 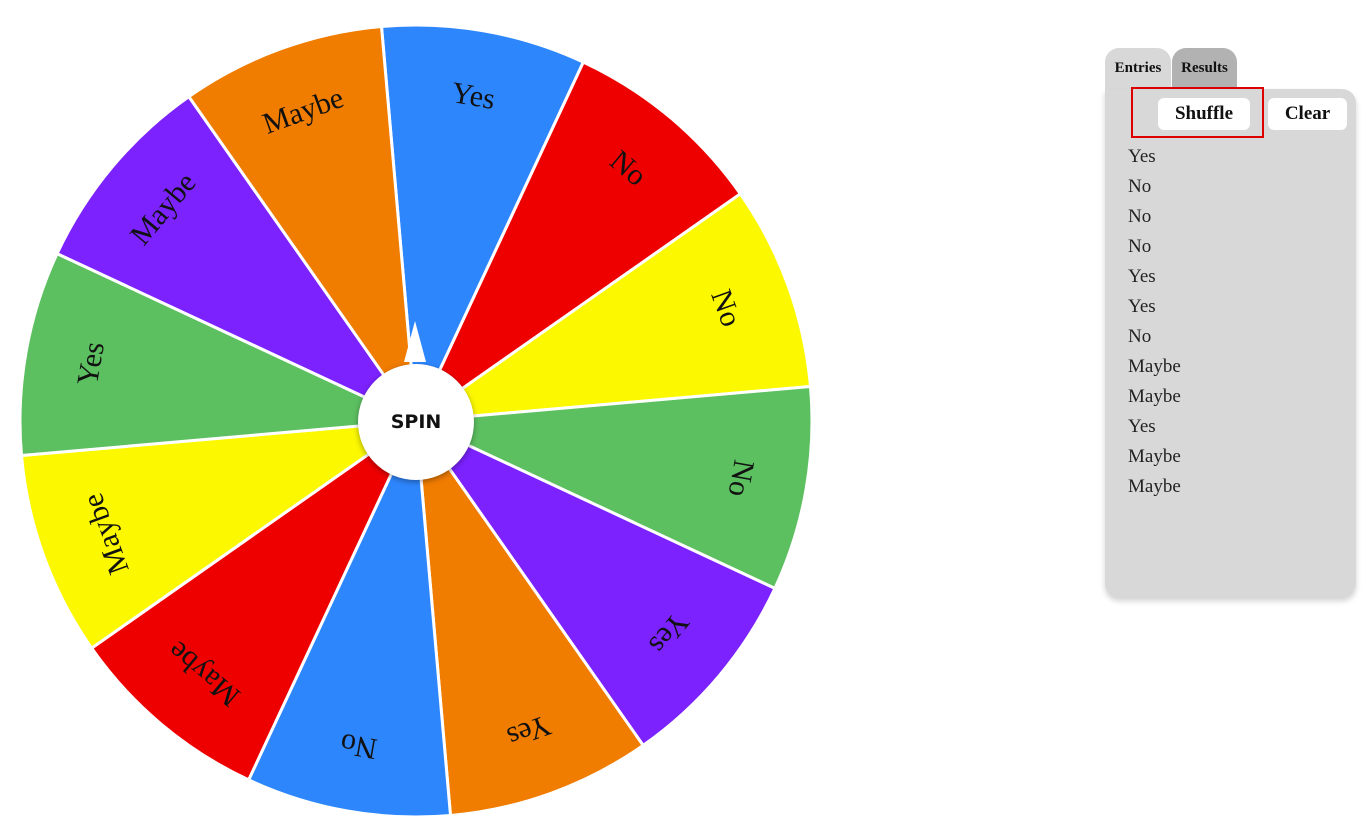 What do you see at coordinates (416, 422) in the screenshot?
I see `spin-button: SPIN` at bounding box center [416, 422].